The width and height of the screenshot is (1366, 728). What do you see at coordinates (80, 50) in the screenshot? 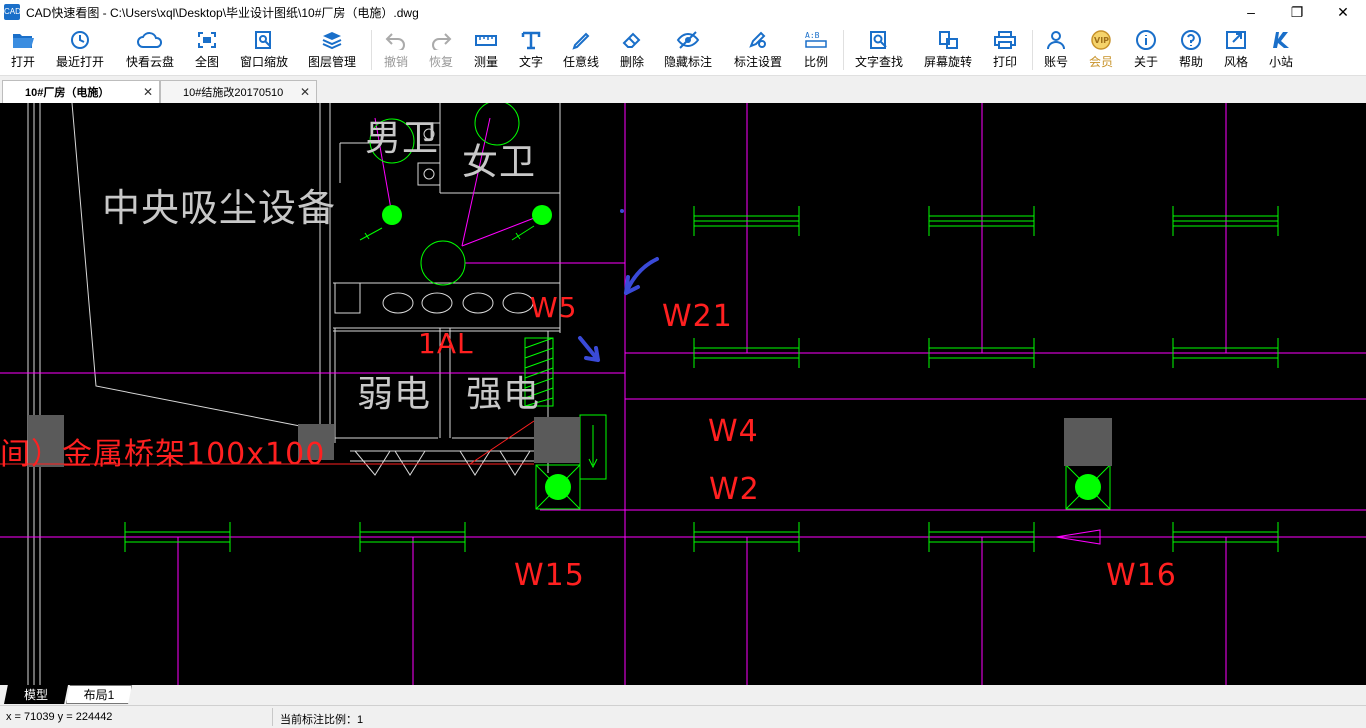
I see `recent-button: 最近打开` at bounding box center [80, 50].